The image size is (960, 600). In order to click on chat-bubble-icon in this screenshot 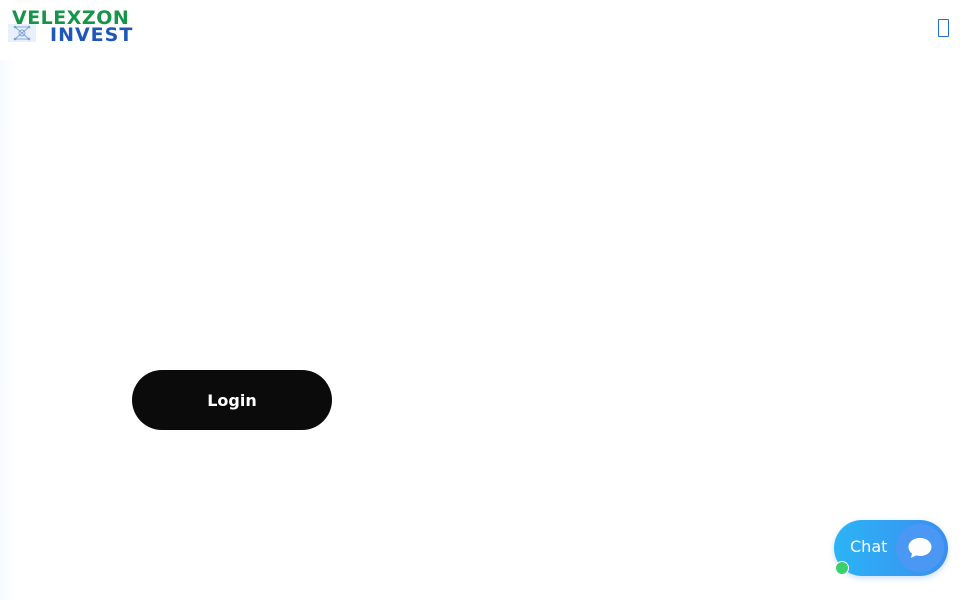, I will do `click(920, 548)`.